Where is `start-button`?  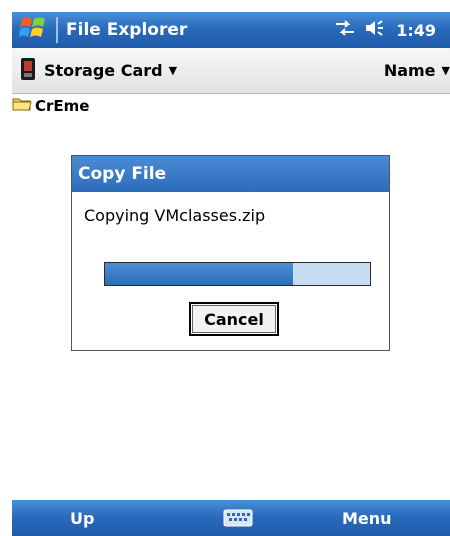 start-button is located at coordinates (34, 30).